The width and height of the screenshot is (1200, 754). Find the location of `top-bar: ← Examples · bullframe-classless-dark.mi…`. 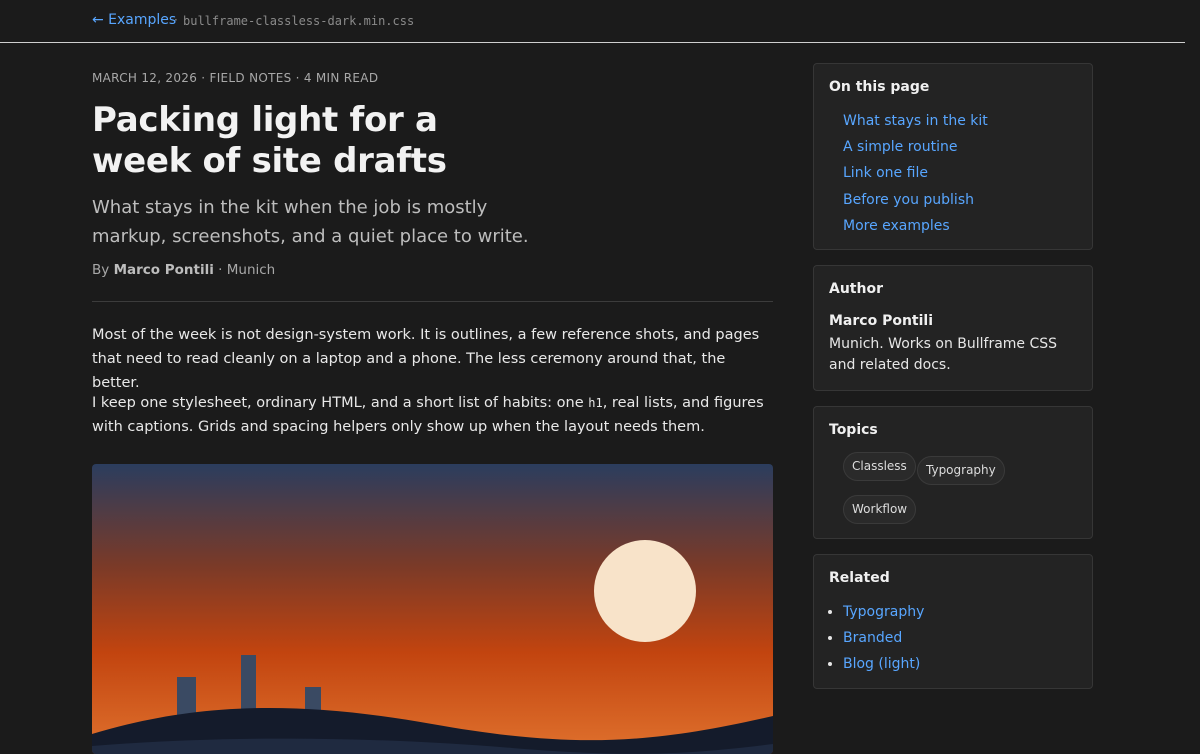

top-bar: ← Examples · bullframe-classless-dark.mi… is located at coordinates (592, 21).